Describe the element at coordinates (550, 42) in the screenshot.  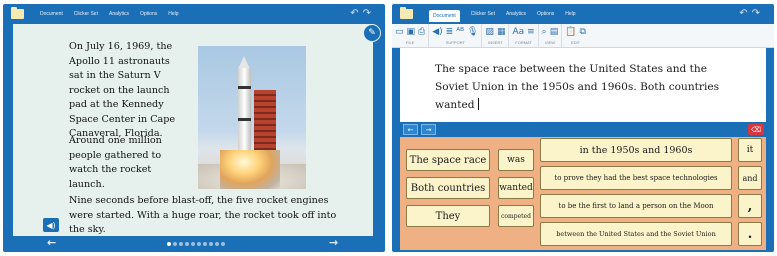
I see `toolbar-label-view: VIEW` at that location.